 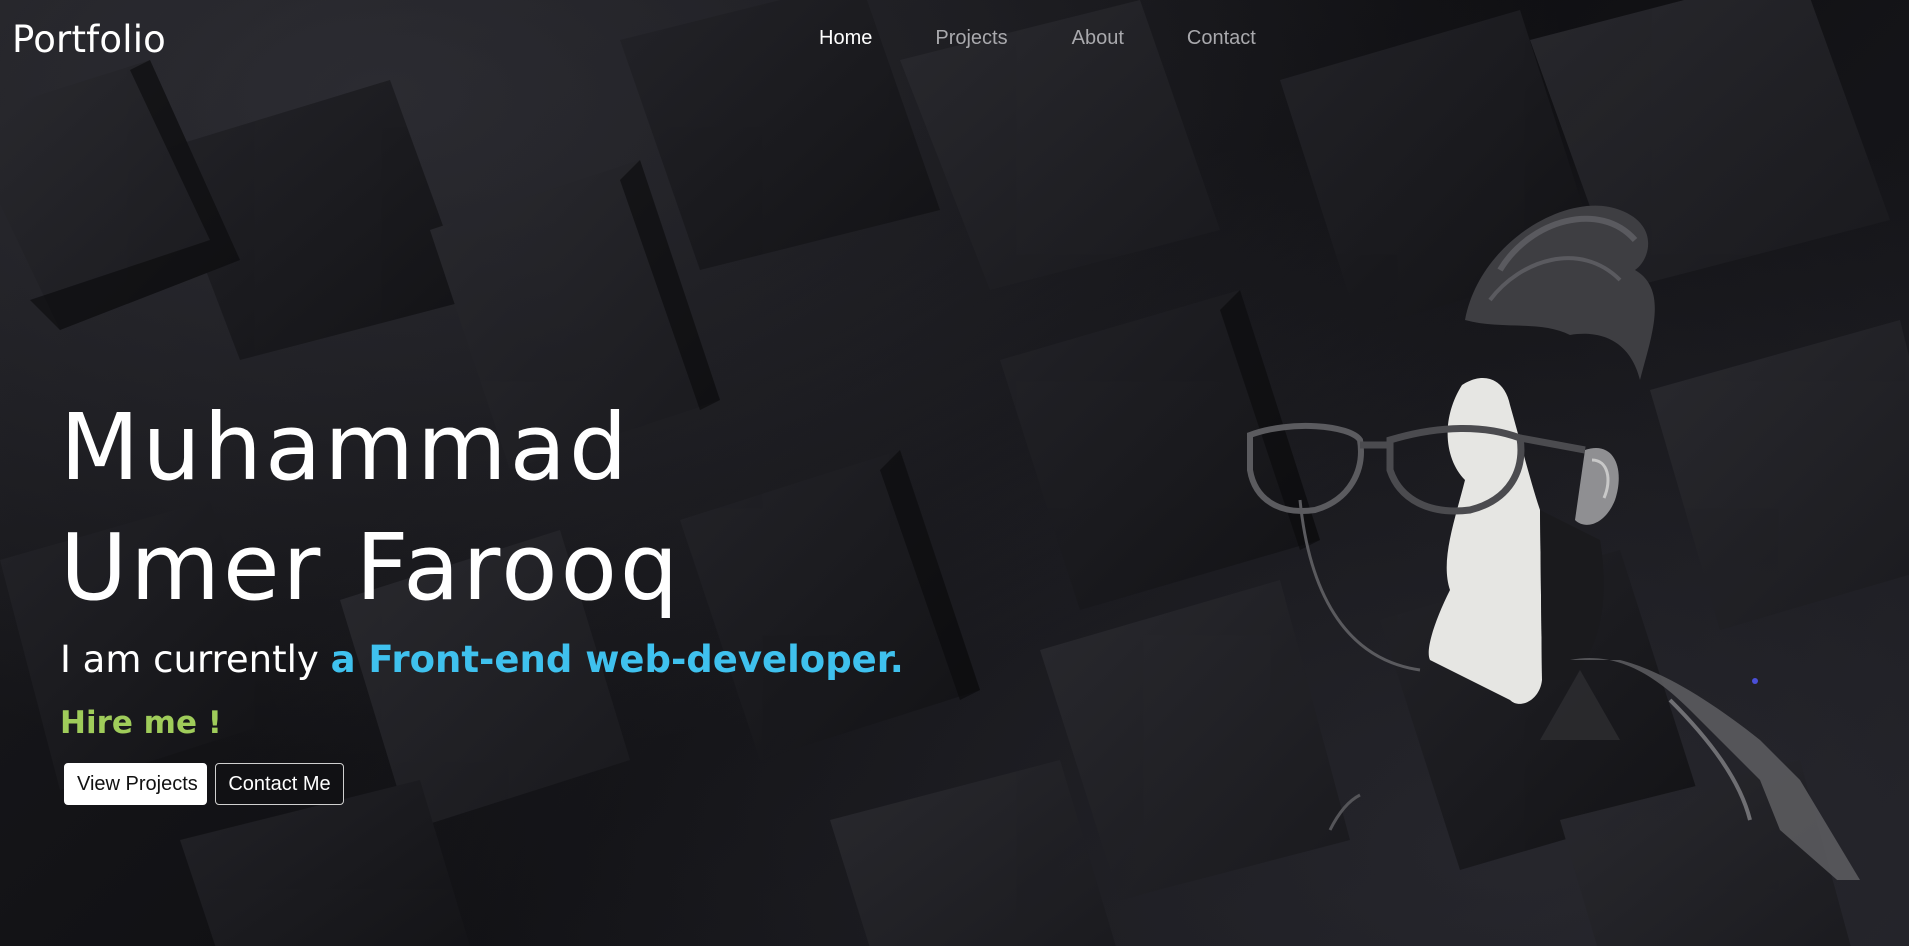 What do you see at coordinates (189, 659) in the screenshot?
I see `tagline-prefix: I am currently` at bounding box center [189, 659].